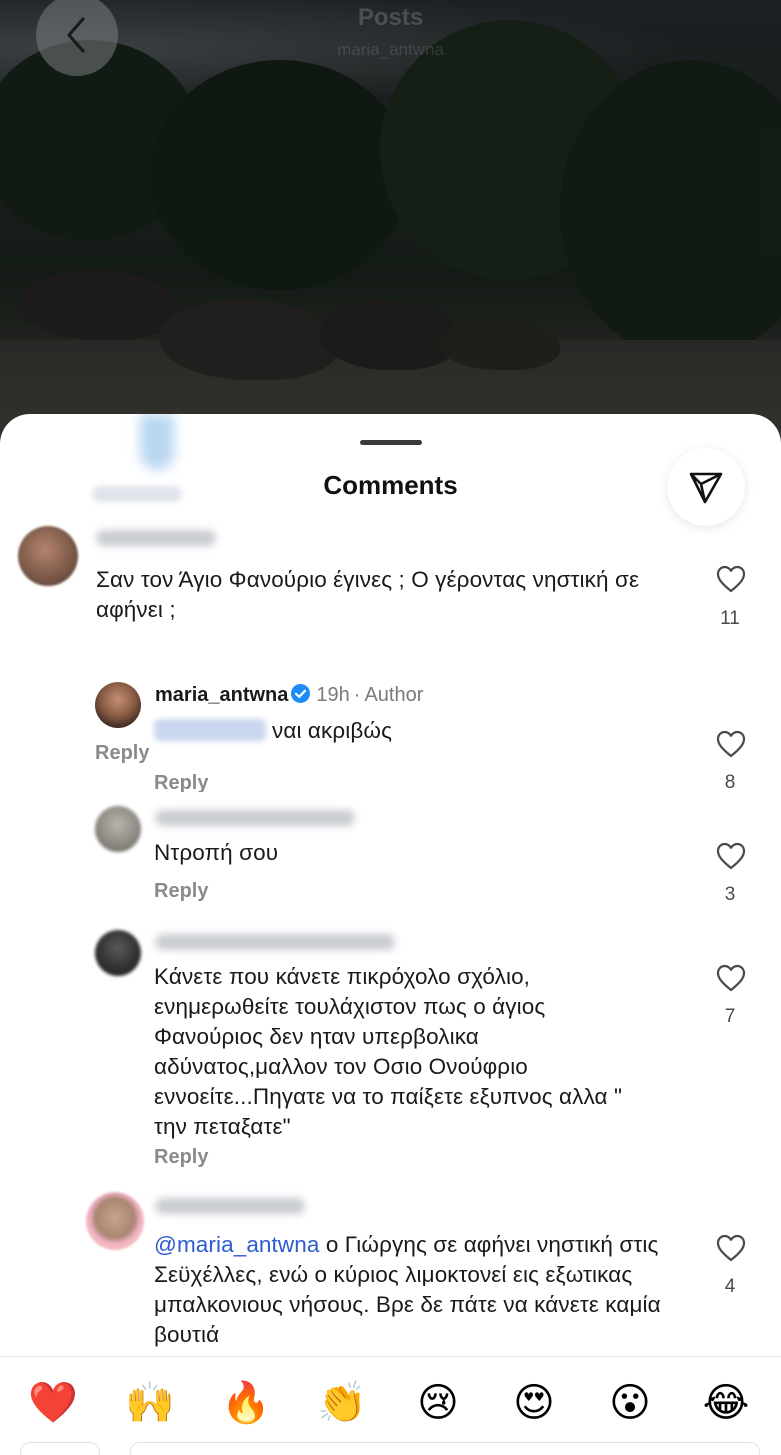 Image resolution: width=781 pixels, height=1455 pixels. I want to click on reaction-heart-eyes-emoji: 😍, so click(534, 1403).